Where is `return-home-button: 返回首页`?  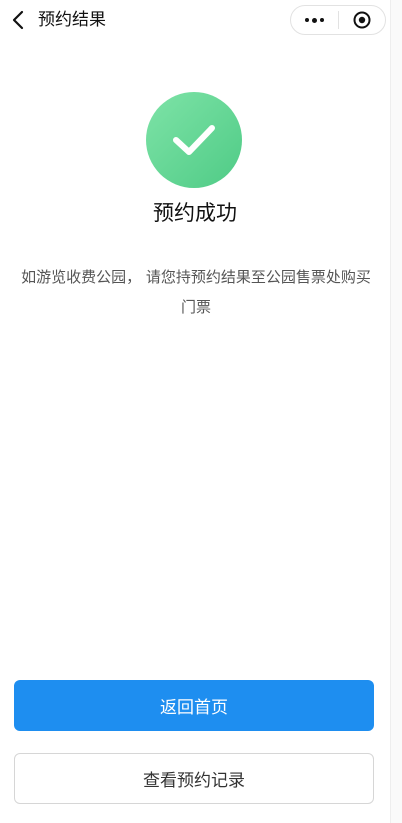
return-home-button: 返回首页 is located at coordinates (194, 705).